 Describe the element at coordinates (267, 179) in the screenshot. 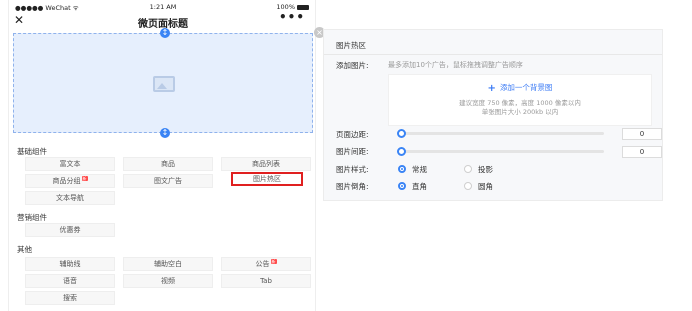

I see `component-image-hotzone: 图片热区` at that location.